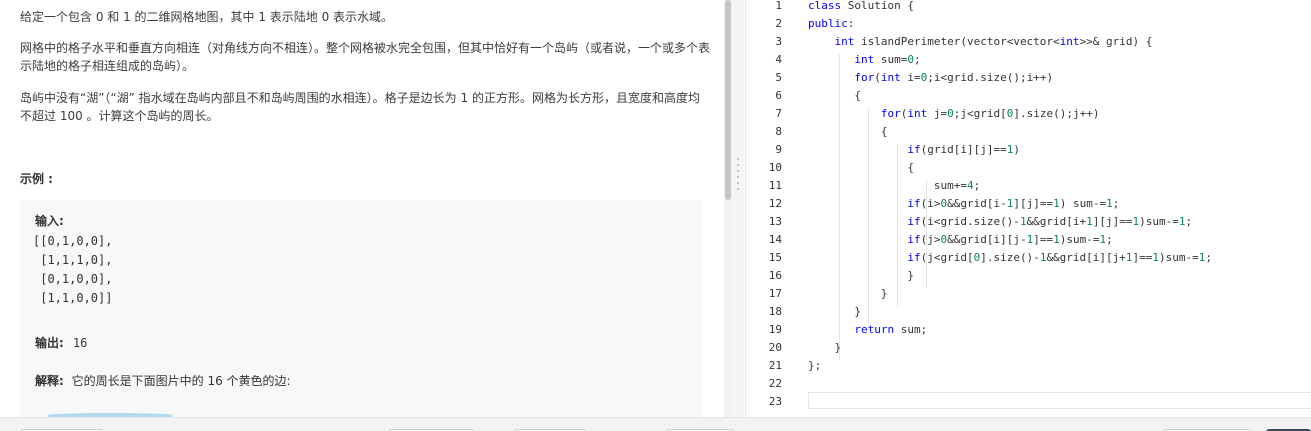  What do you see at coordinates (814, 366) in the screenshot?
I see `code-text: };` at bounding box center [814, 366].